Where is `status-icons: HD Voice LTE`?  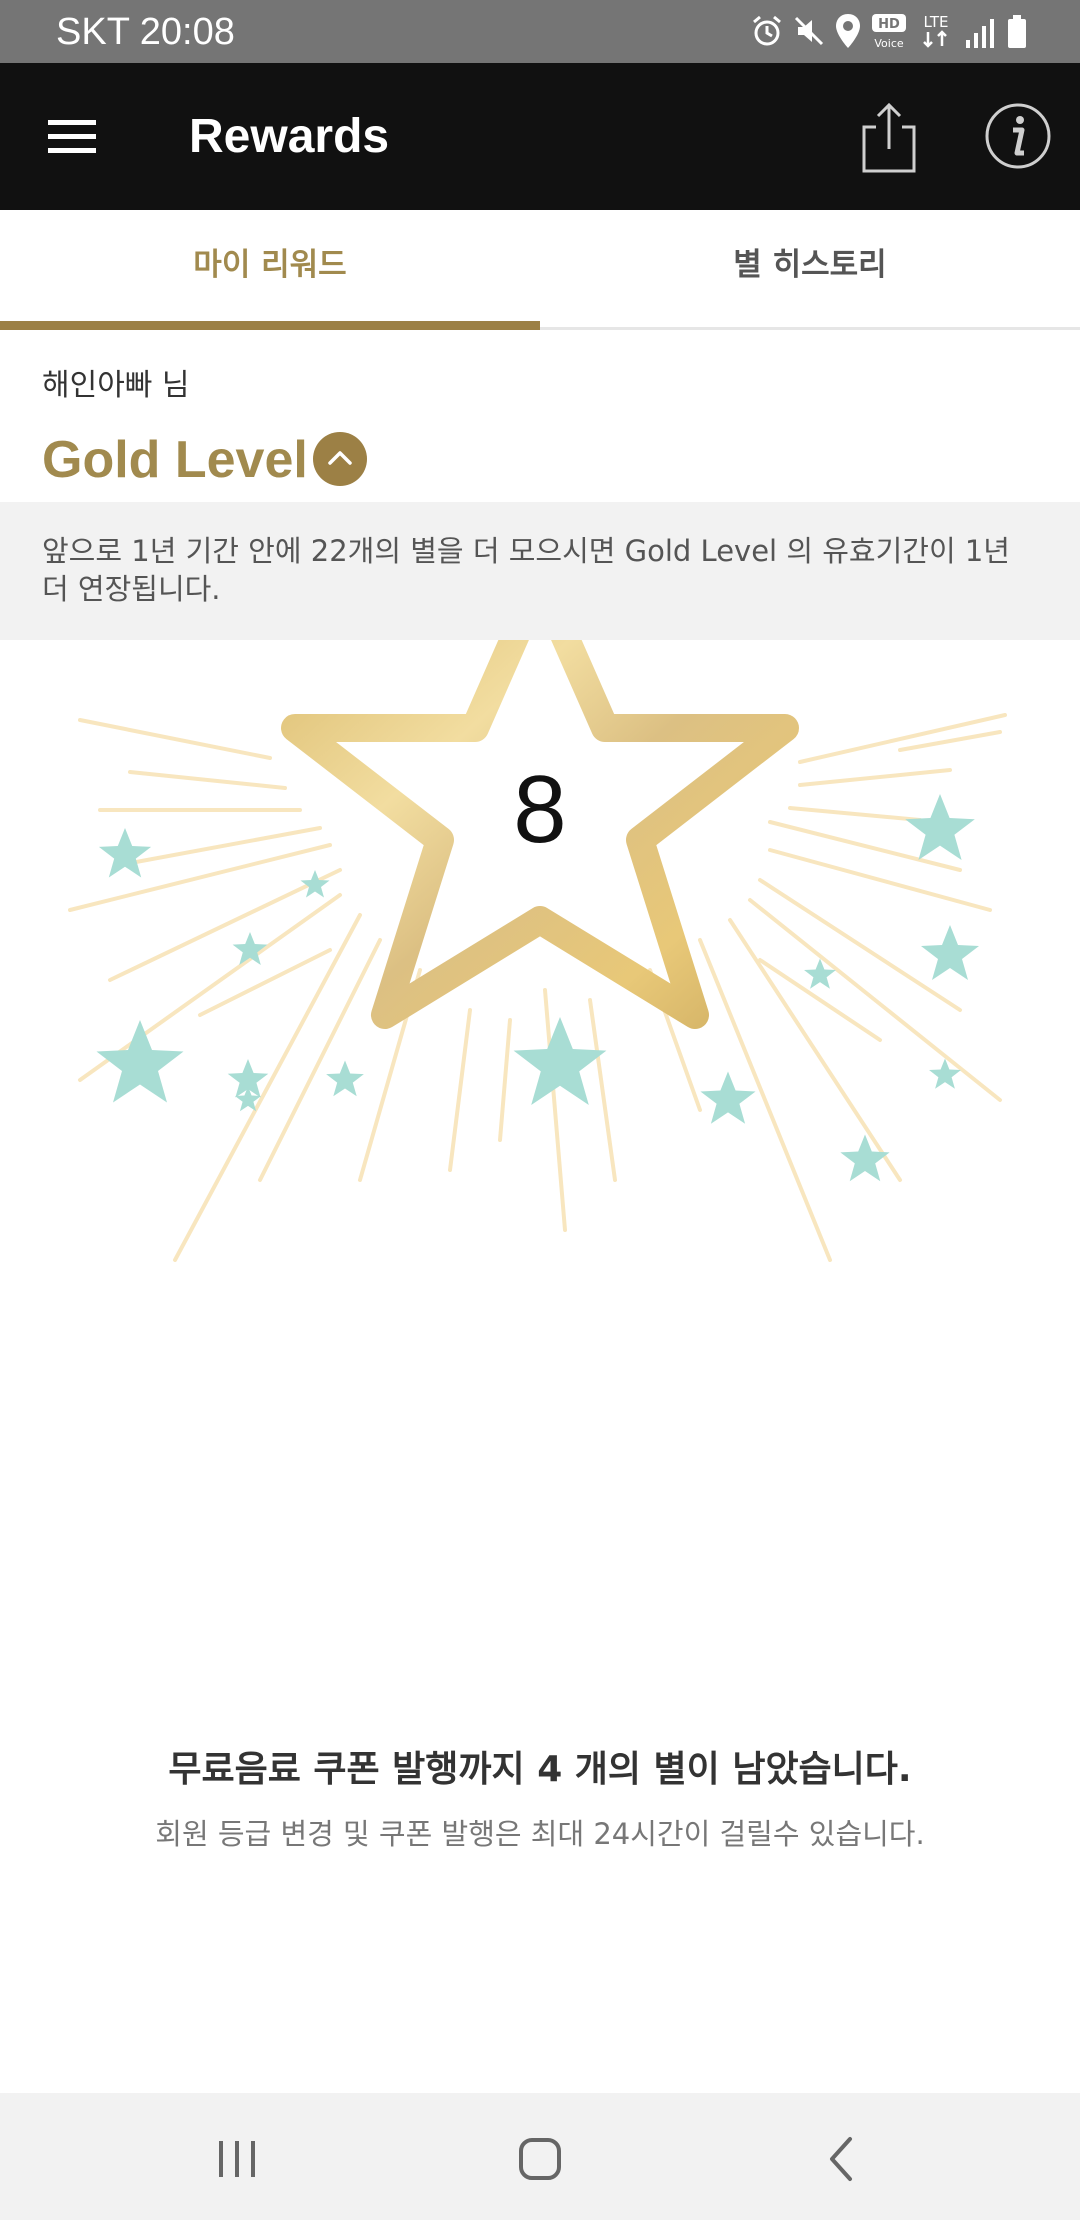 status-icons: HD Voice LTE is located at coordinates (895, 32).